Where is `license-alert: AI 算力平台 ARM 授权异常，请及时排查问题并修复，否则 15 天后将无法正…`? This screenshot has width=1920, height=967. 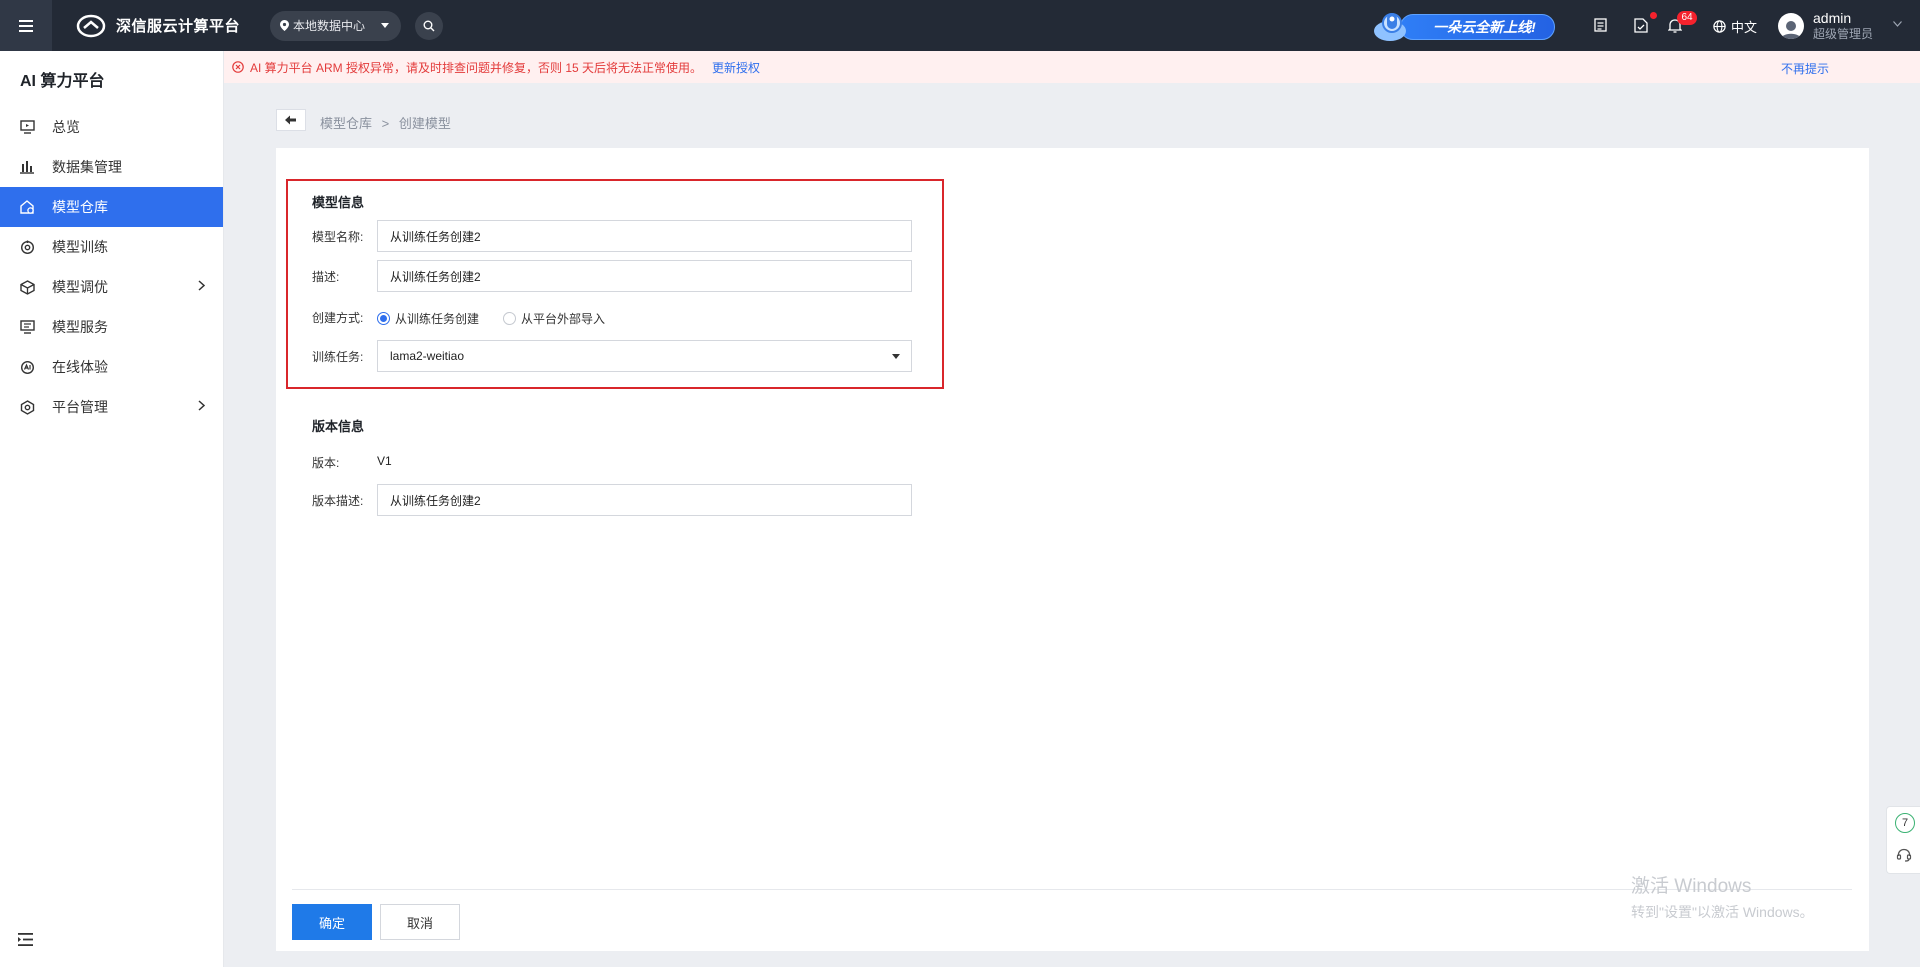
license-alert: AI 算力平台 ARM 授权异常，请及时排查问题并修复，否则 15 天后将无法正… is located at coordinates (1072, 67).